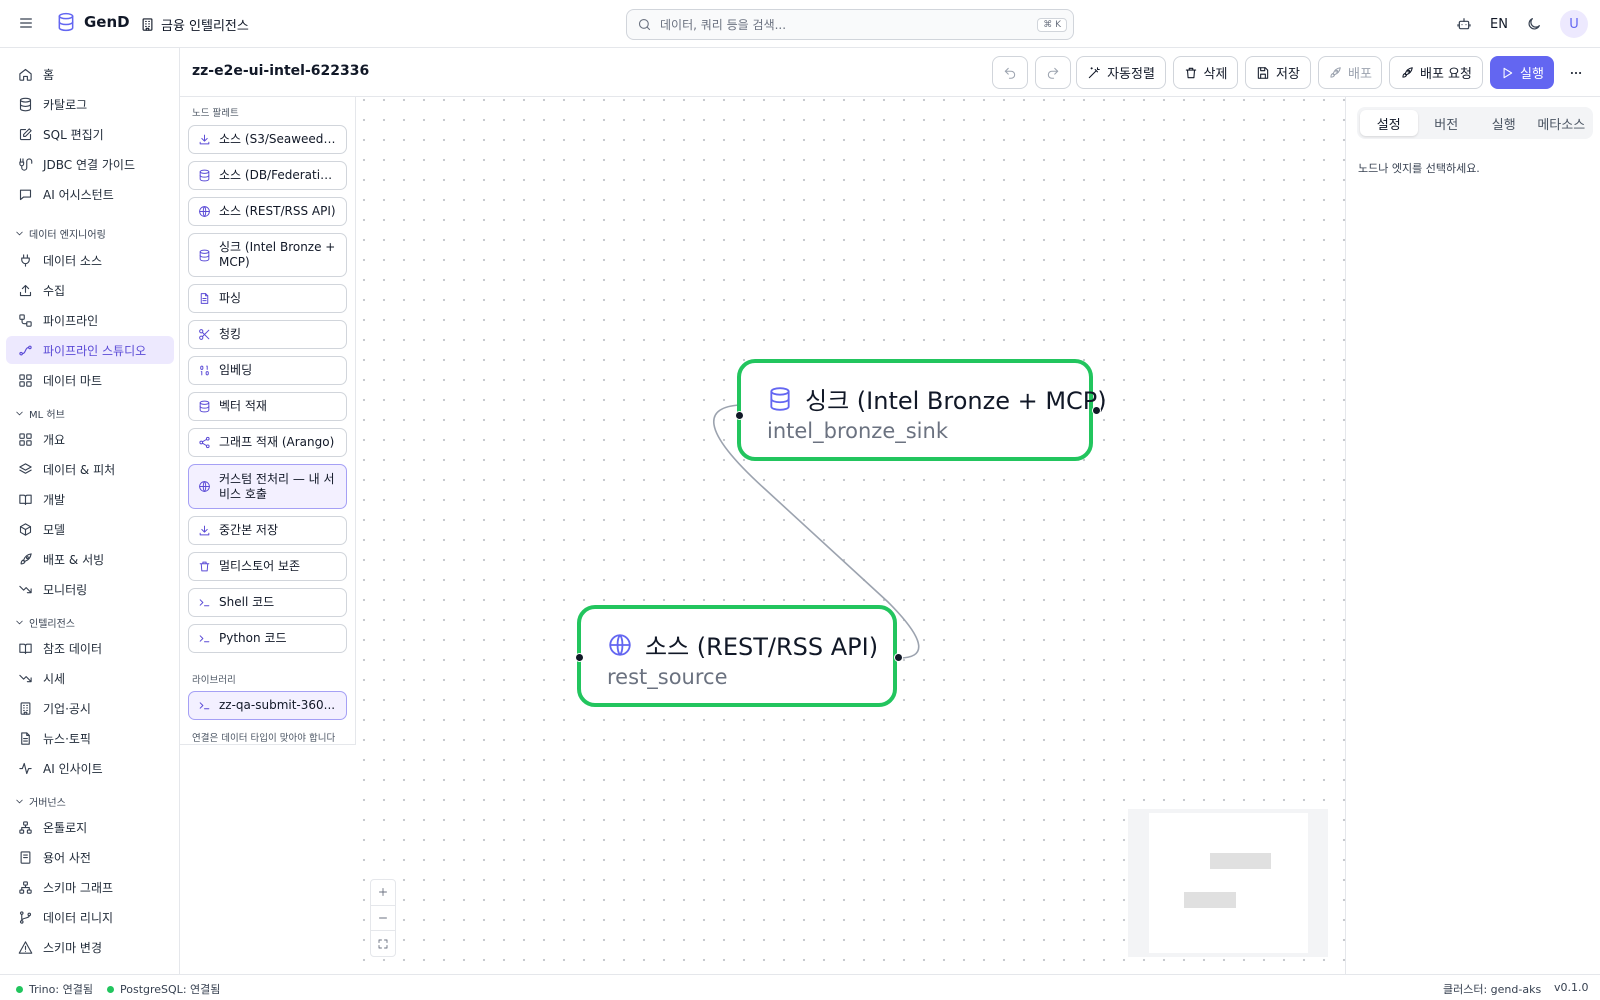 Image resolution: width=1600 pixels, height=1000 pixels. I want to click on minus-icon, so click(383, 918).